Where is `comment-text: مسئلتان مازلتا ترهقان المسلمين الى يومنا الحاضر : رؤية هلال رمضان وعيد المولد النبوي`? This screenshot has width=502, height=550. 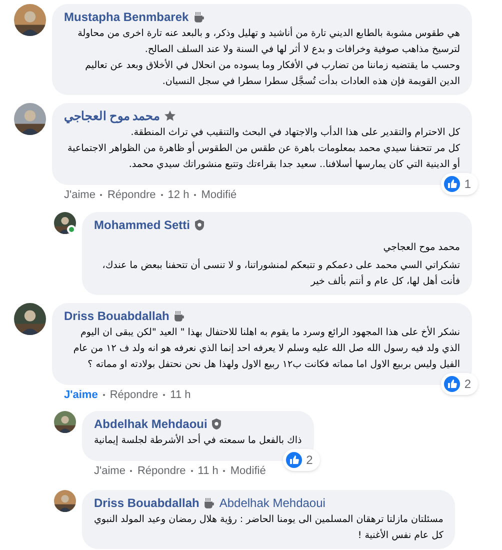
comment-text: مسئلتان مازلتا ترهقان المسلمين الى يومنا الحاضر : رؤية هلال رمضان وعيد المولد النبوي is located at coordinates (269, 519).